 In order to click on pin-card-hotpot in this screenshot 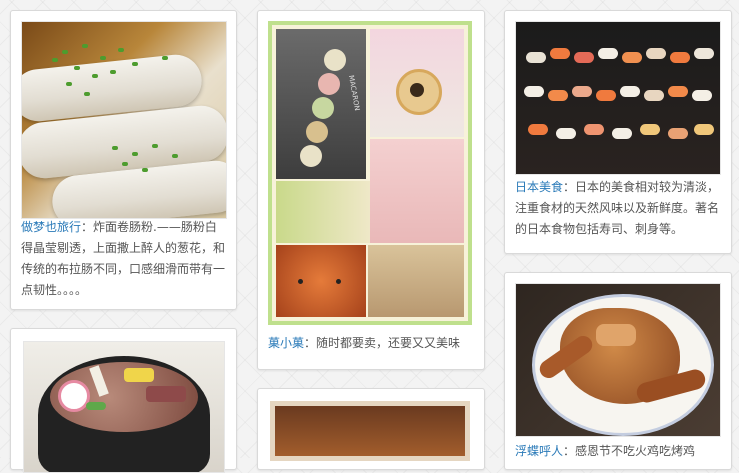, I will do `click(123, 400)`.